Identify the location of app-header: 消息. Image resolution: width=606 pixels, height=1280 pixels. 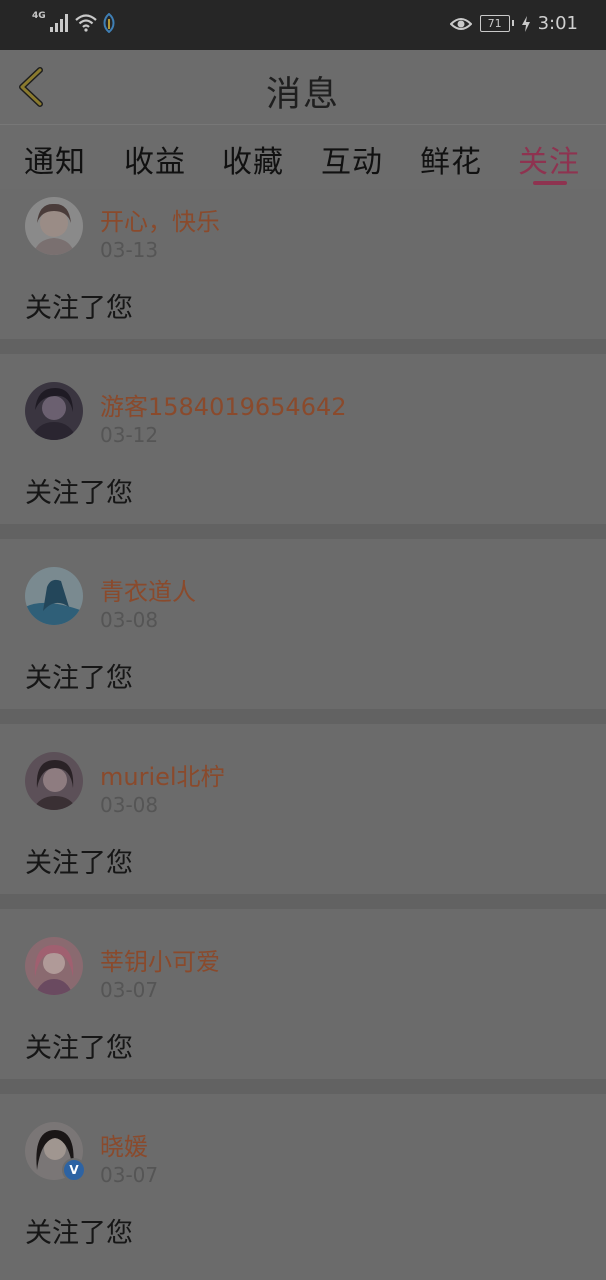
(303, 87).